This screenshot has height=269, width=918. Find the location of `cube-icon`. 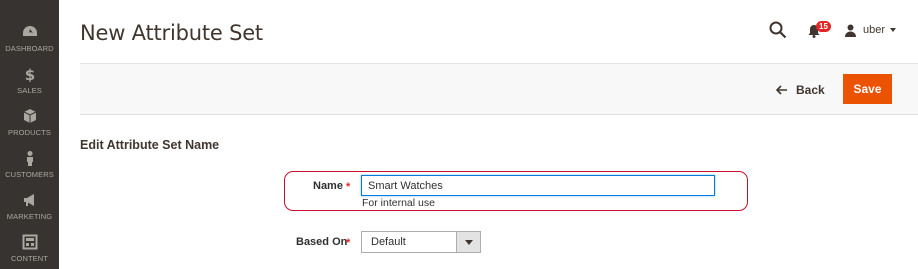

cube-icon is located at coordinates (29, 116).